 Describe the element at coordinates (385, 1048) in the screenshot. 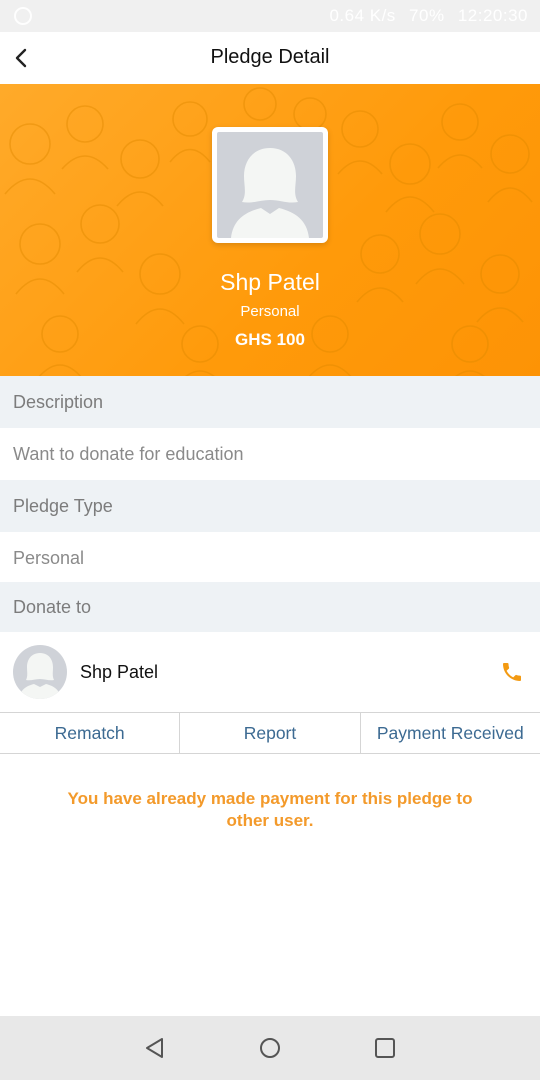

I see `recents-nav-icon` at that location.